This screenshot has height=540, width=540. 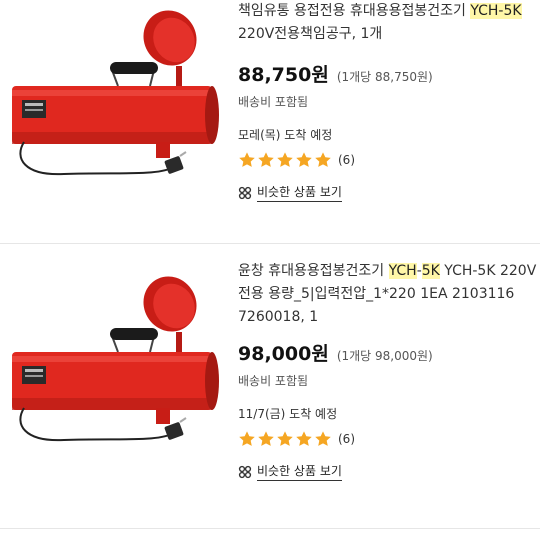 What do you see at coordinates (313, 271) in the screenshot?
I see `title-text: 윤창 휴대용용접봉건조기` at bounding box center [313, 271].